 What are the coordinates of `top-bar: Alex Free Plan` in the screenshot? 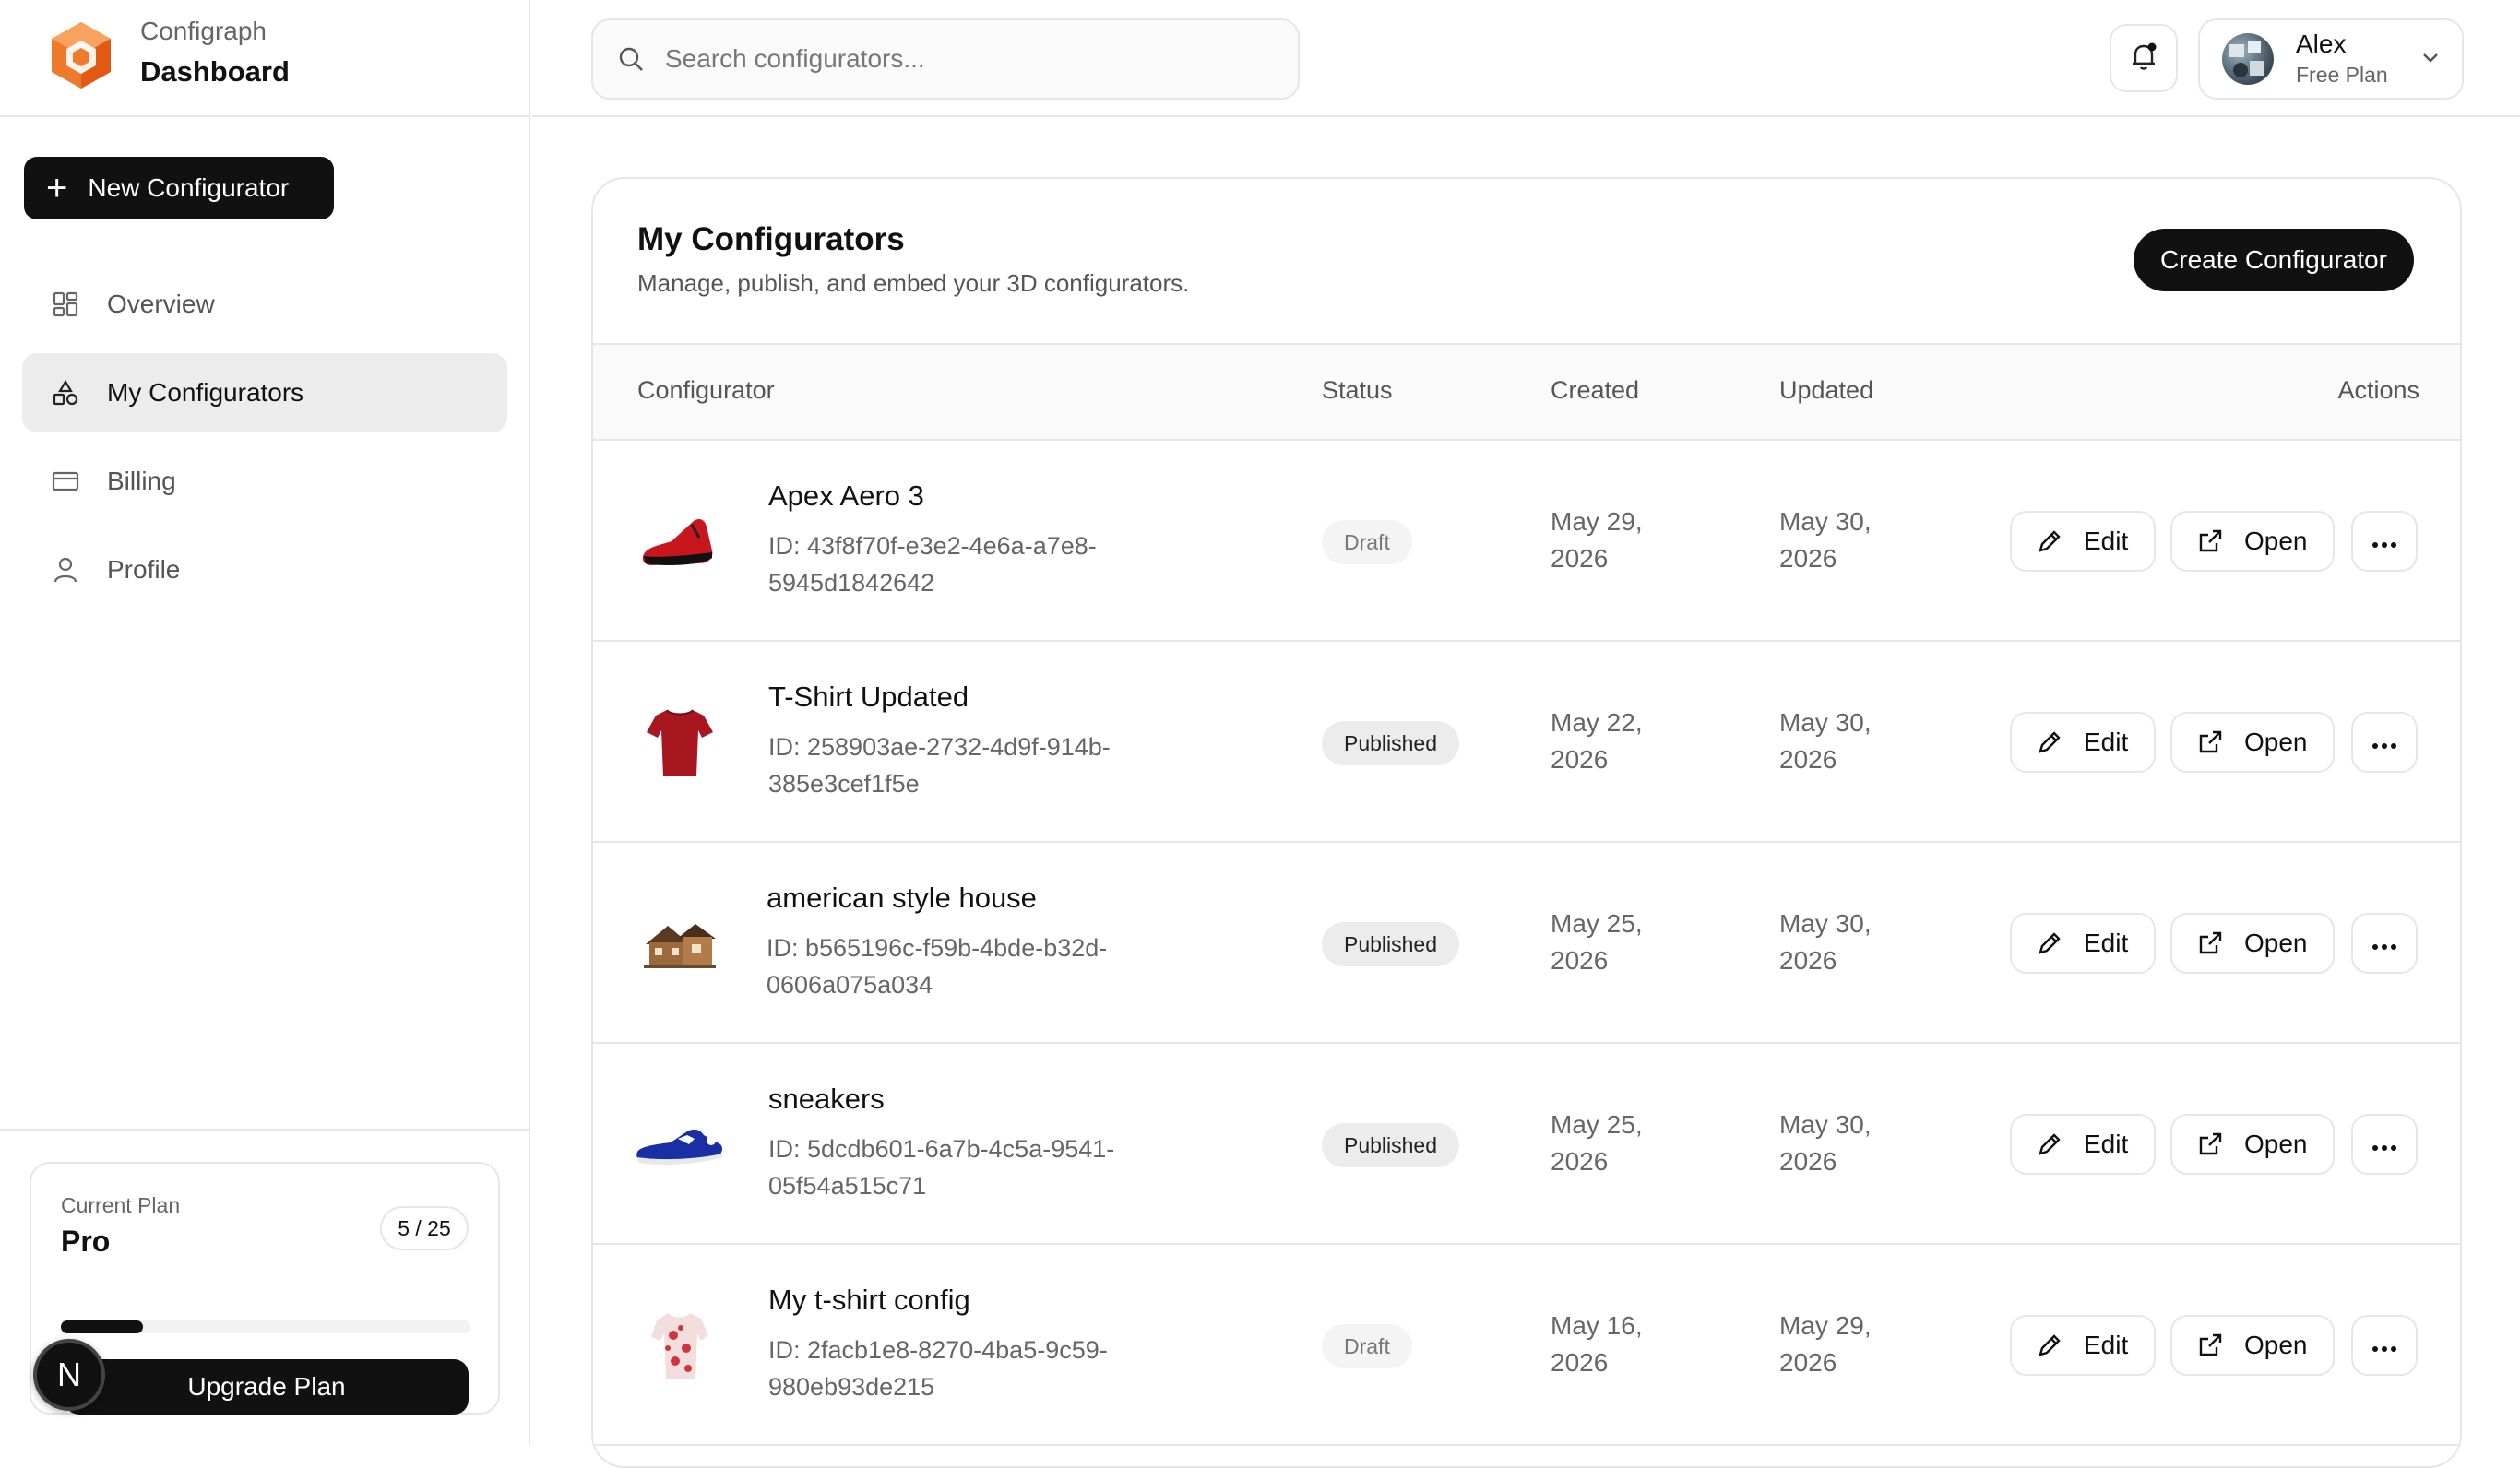 It's located at (1526, 59).